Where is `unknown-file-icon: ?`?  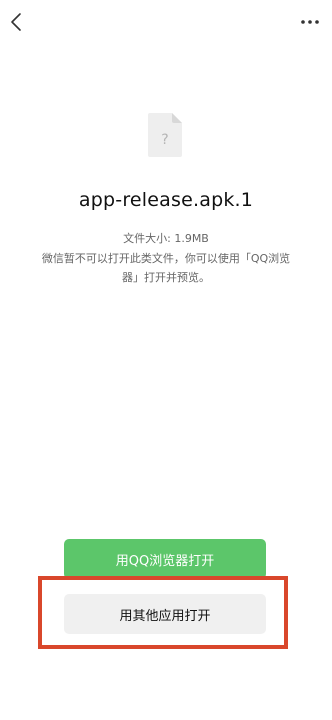
unknown-file-icon: ? is located at coordinates (165, 135).